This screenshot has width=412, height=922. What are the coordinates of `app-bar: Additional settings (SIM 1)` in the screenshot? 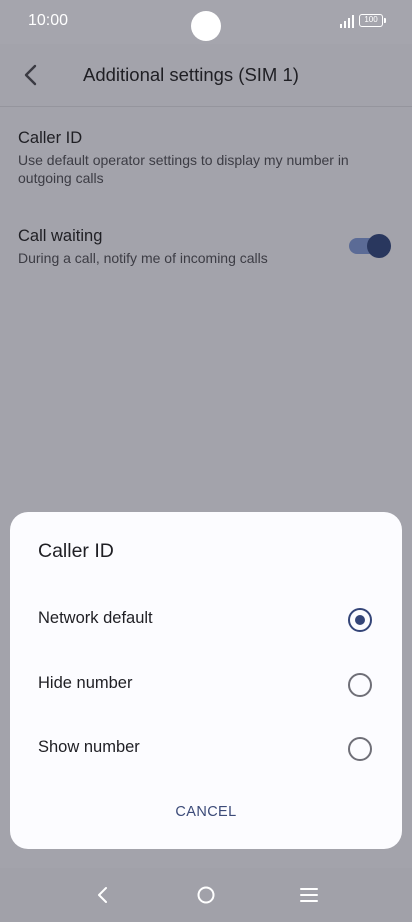 It's located at (206, 75).